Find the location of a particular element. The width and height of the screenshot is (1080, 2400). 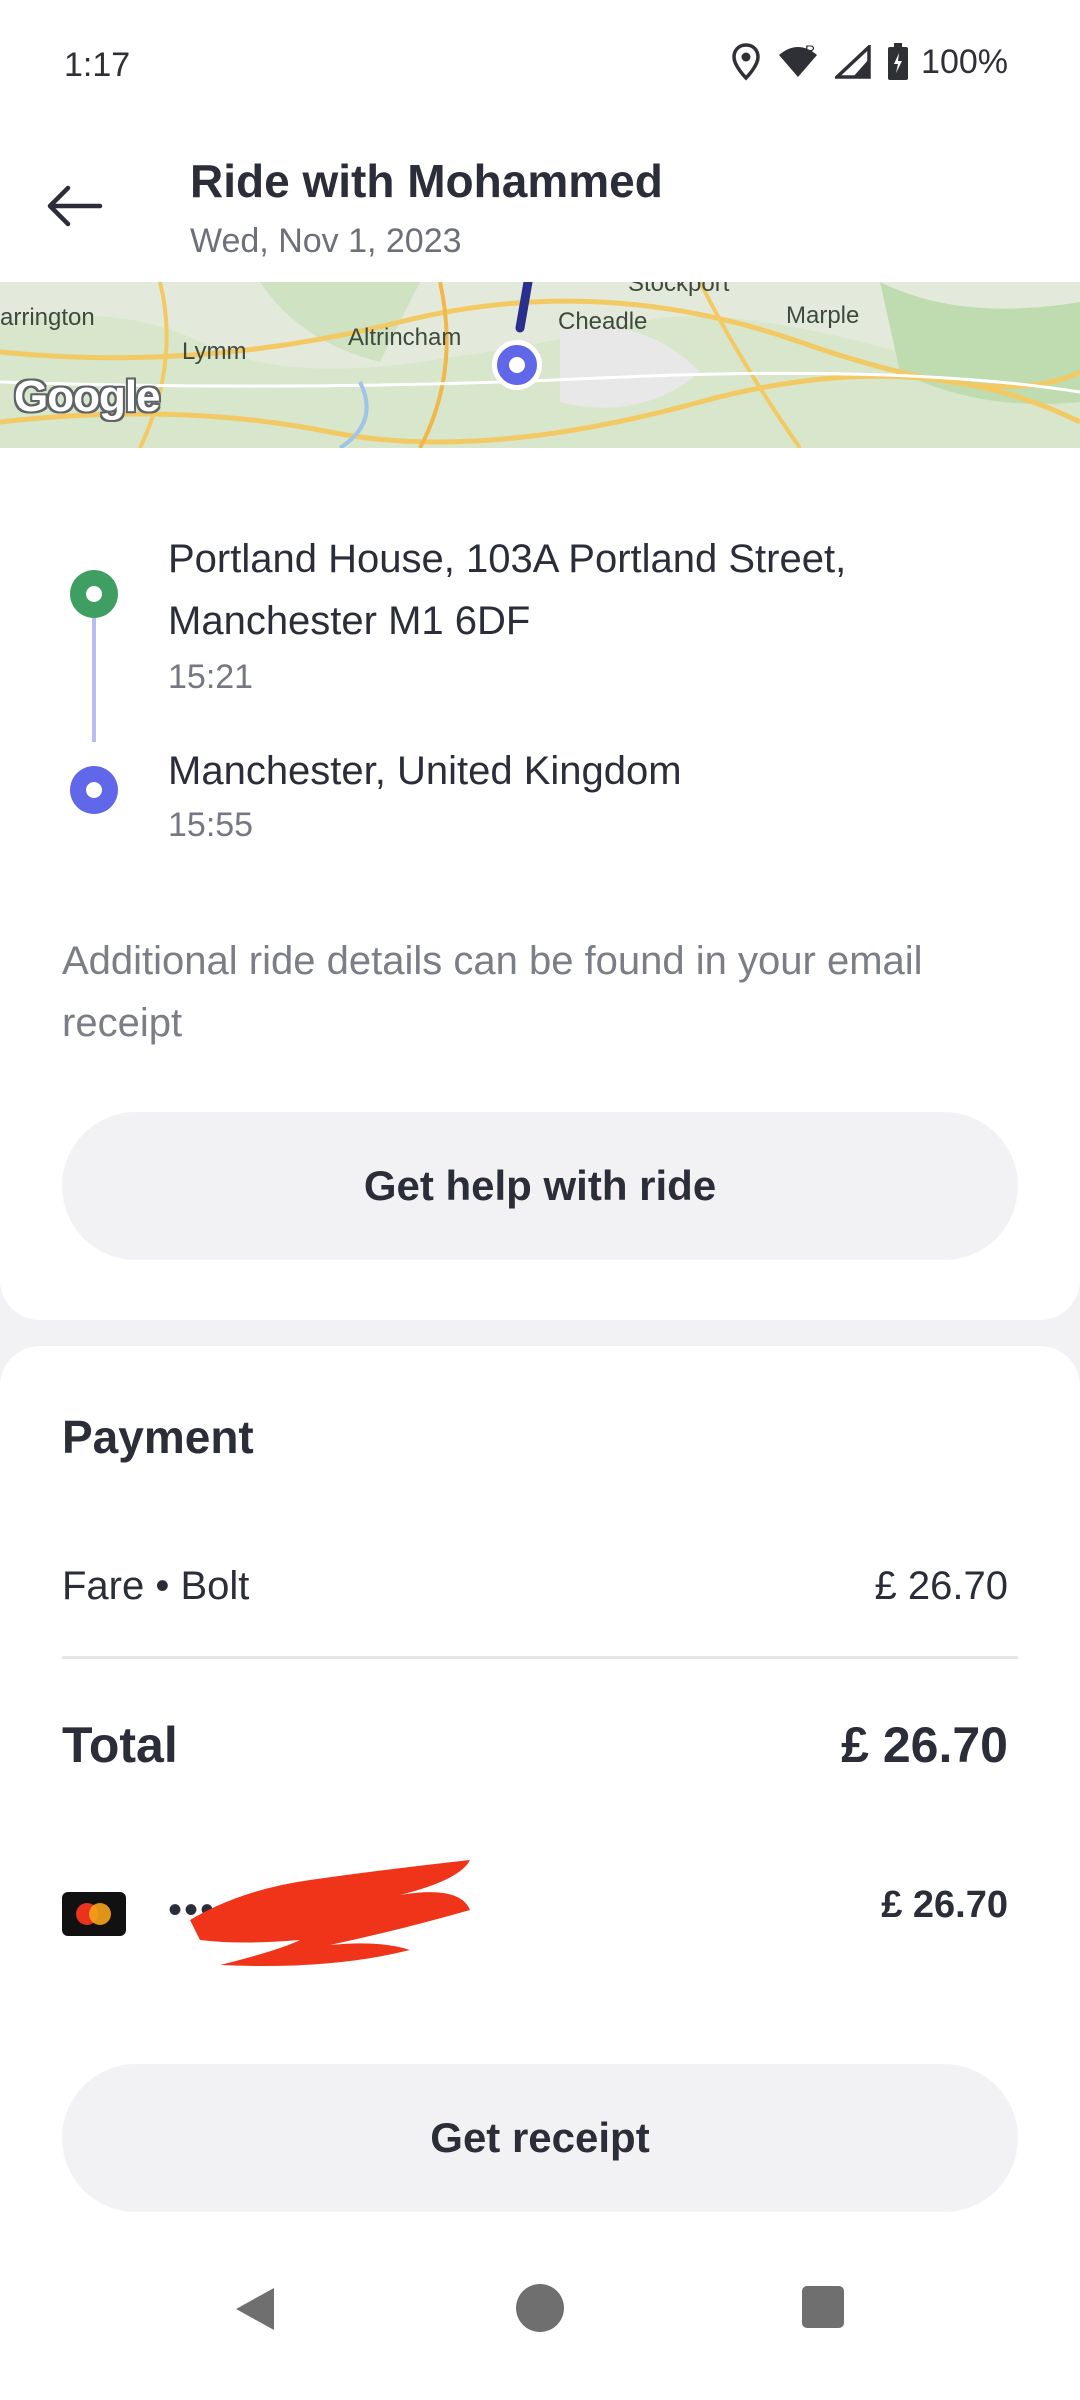

fare-value: £ 26.70 is located at coordinates (941, 1586).